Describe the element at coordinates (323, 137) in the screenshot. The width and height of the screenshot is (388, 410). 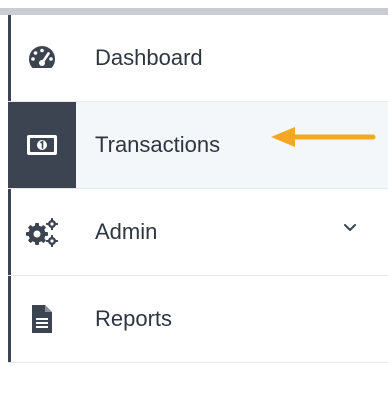
I see `pointing-arrow-icon` at that location.